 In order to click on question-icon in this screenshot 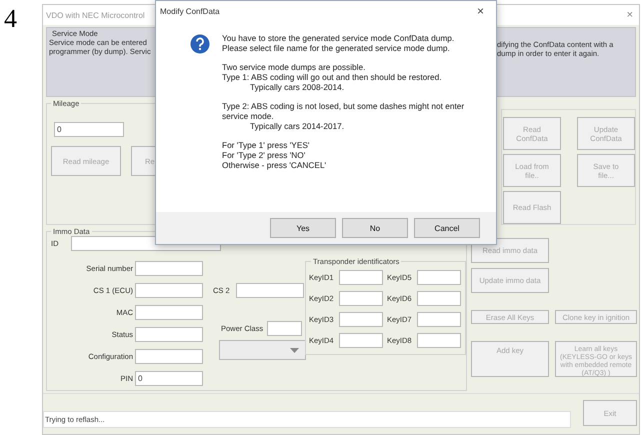, I will do `click(200, 44)`.